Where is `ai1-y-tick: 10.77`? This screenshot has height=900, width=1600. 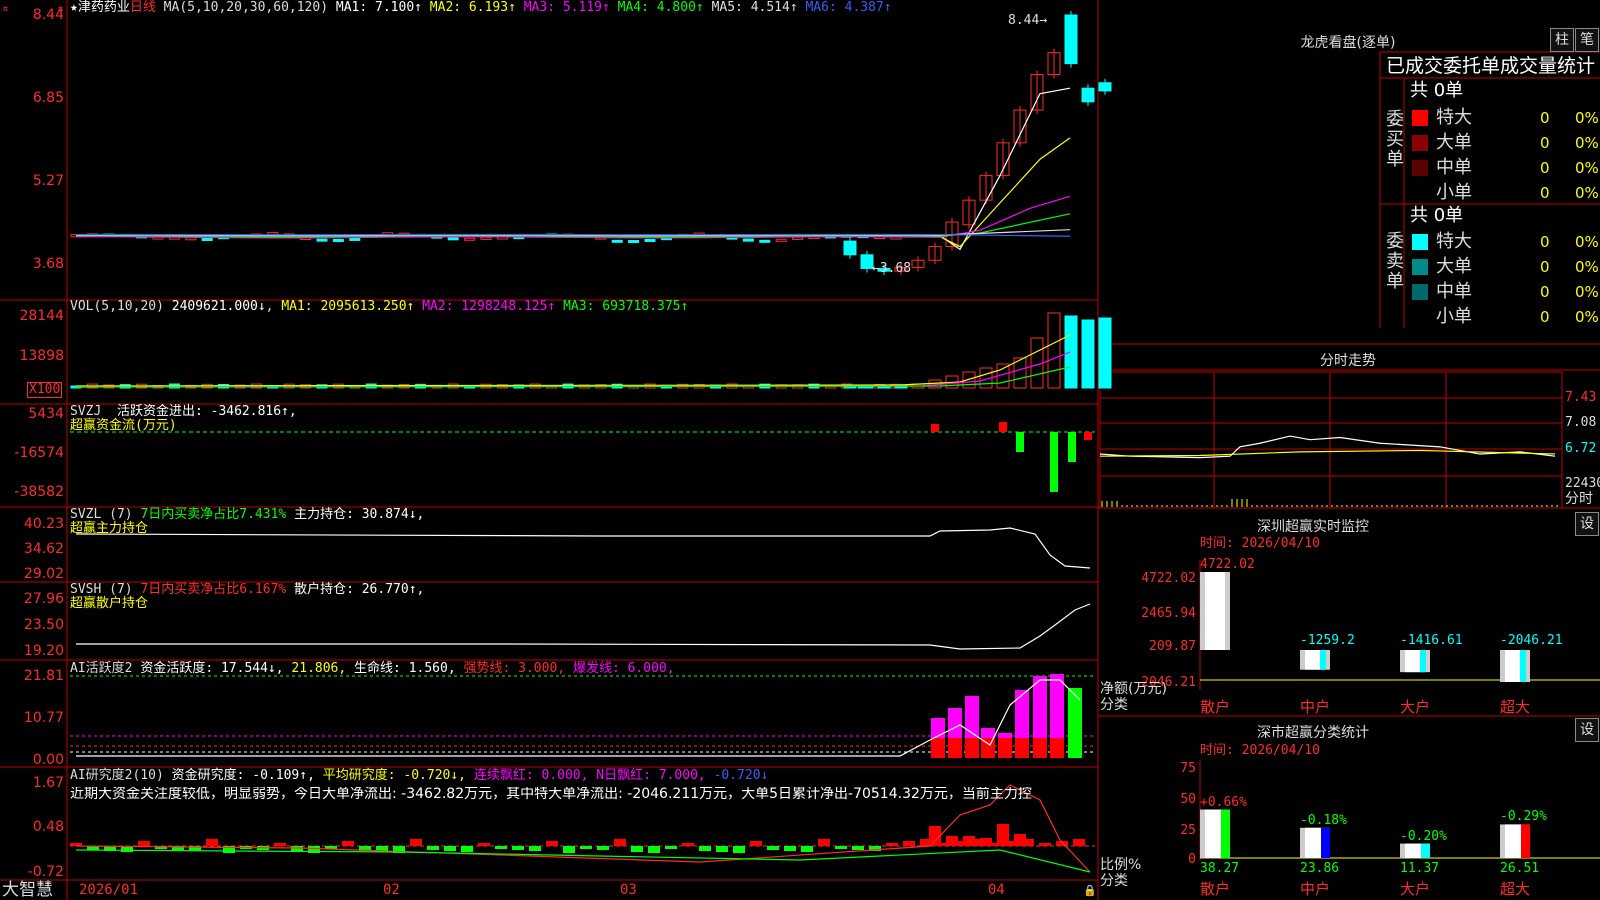
ai1-y-tick: 10.77 is located at coordinates (43, 718).